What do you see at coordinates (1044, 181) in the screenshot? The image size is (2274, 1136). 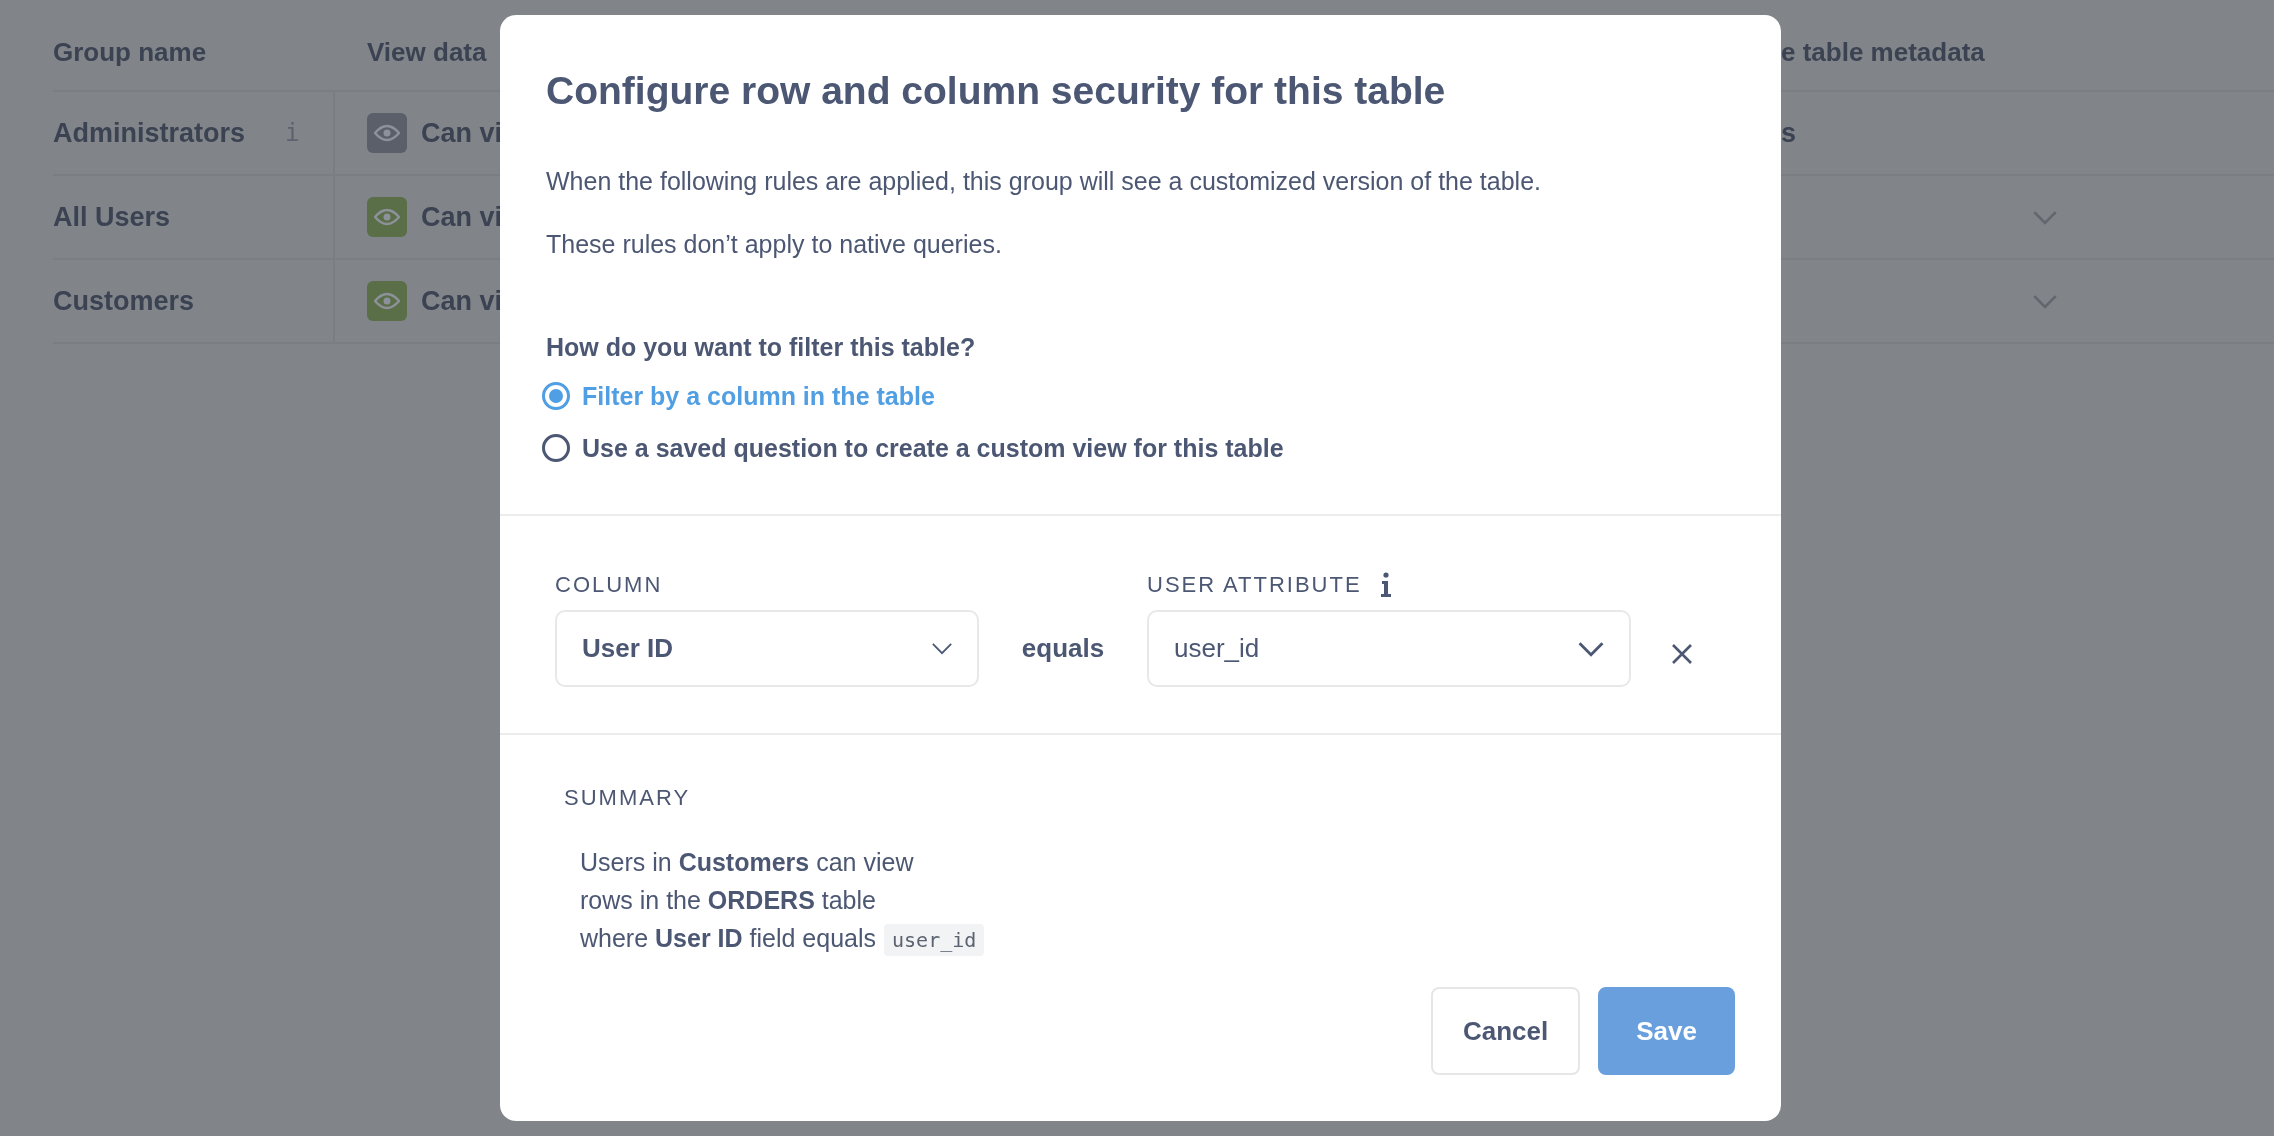 I see `description-text: When the following rules are applied, this group will see a customized version of the table.` at bounding box center [1044, 181].